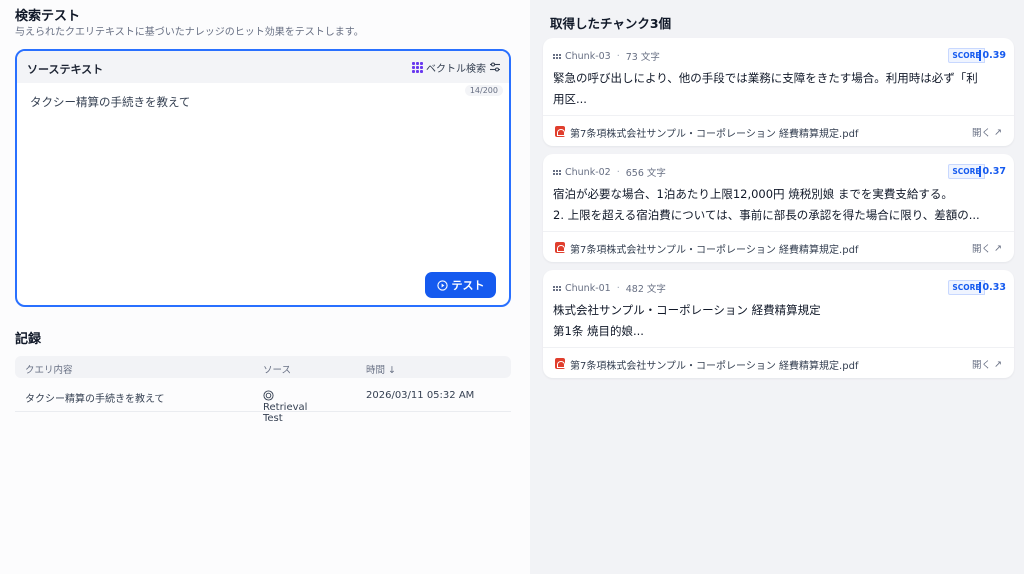 This screenshot has height=574, width=1024. I want to click on vector-dots-icon, so click(417, 67).